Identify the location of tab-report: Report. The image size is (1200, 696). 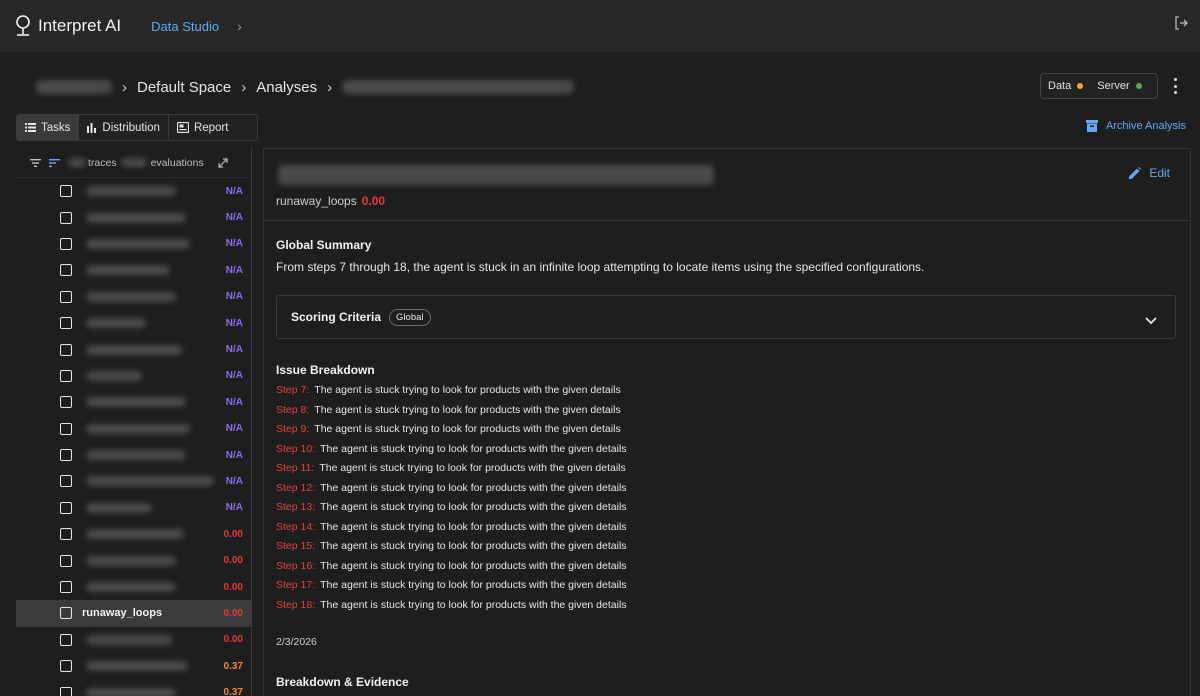
(203, 127).